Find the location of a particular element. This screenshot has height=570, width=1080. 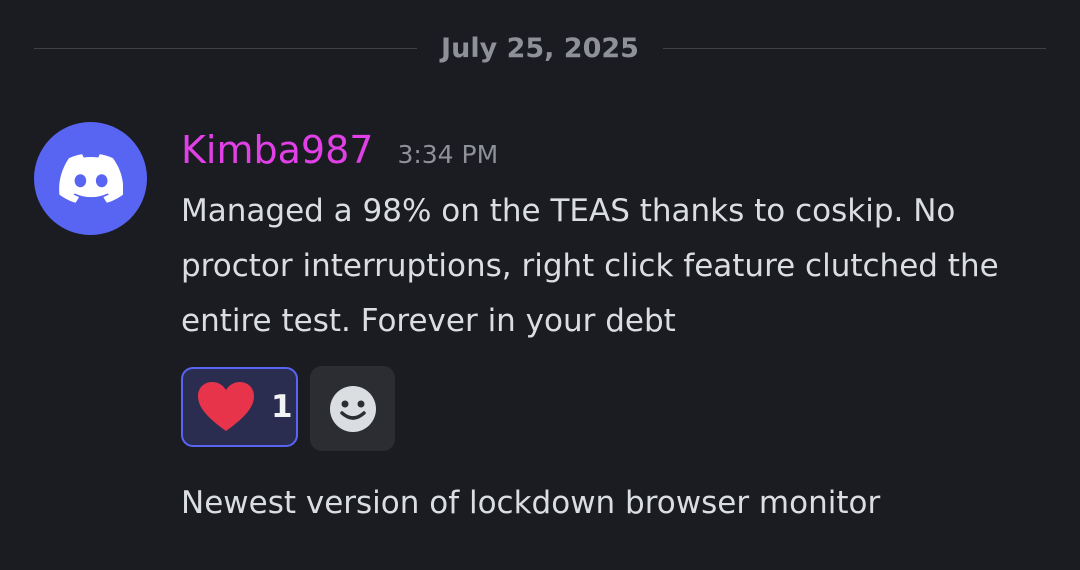

reactions-bar: 1 is located at coordinates (288, 408).